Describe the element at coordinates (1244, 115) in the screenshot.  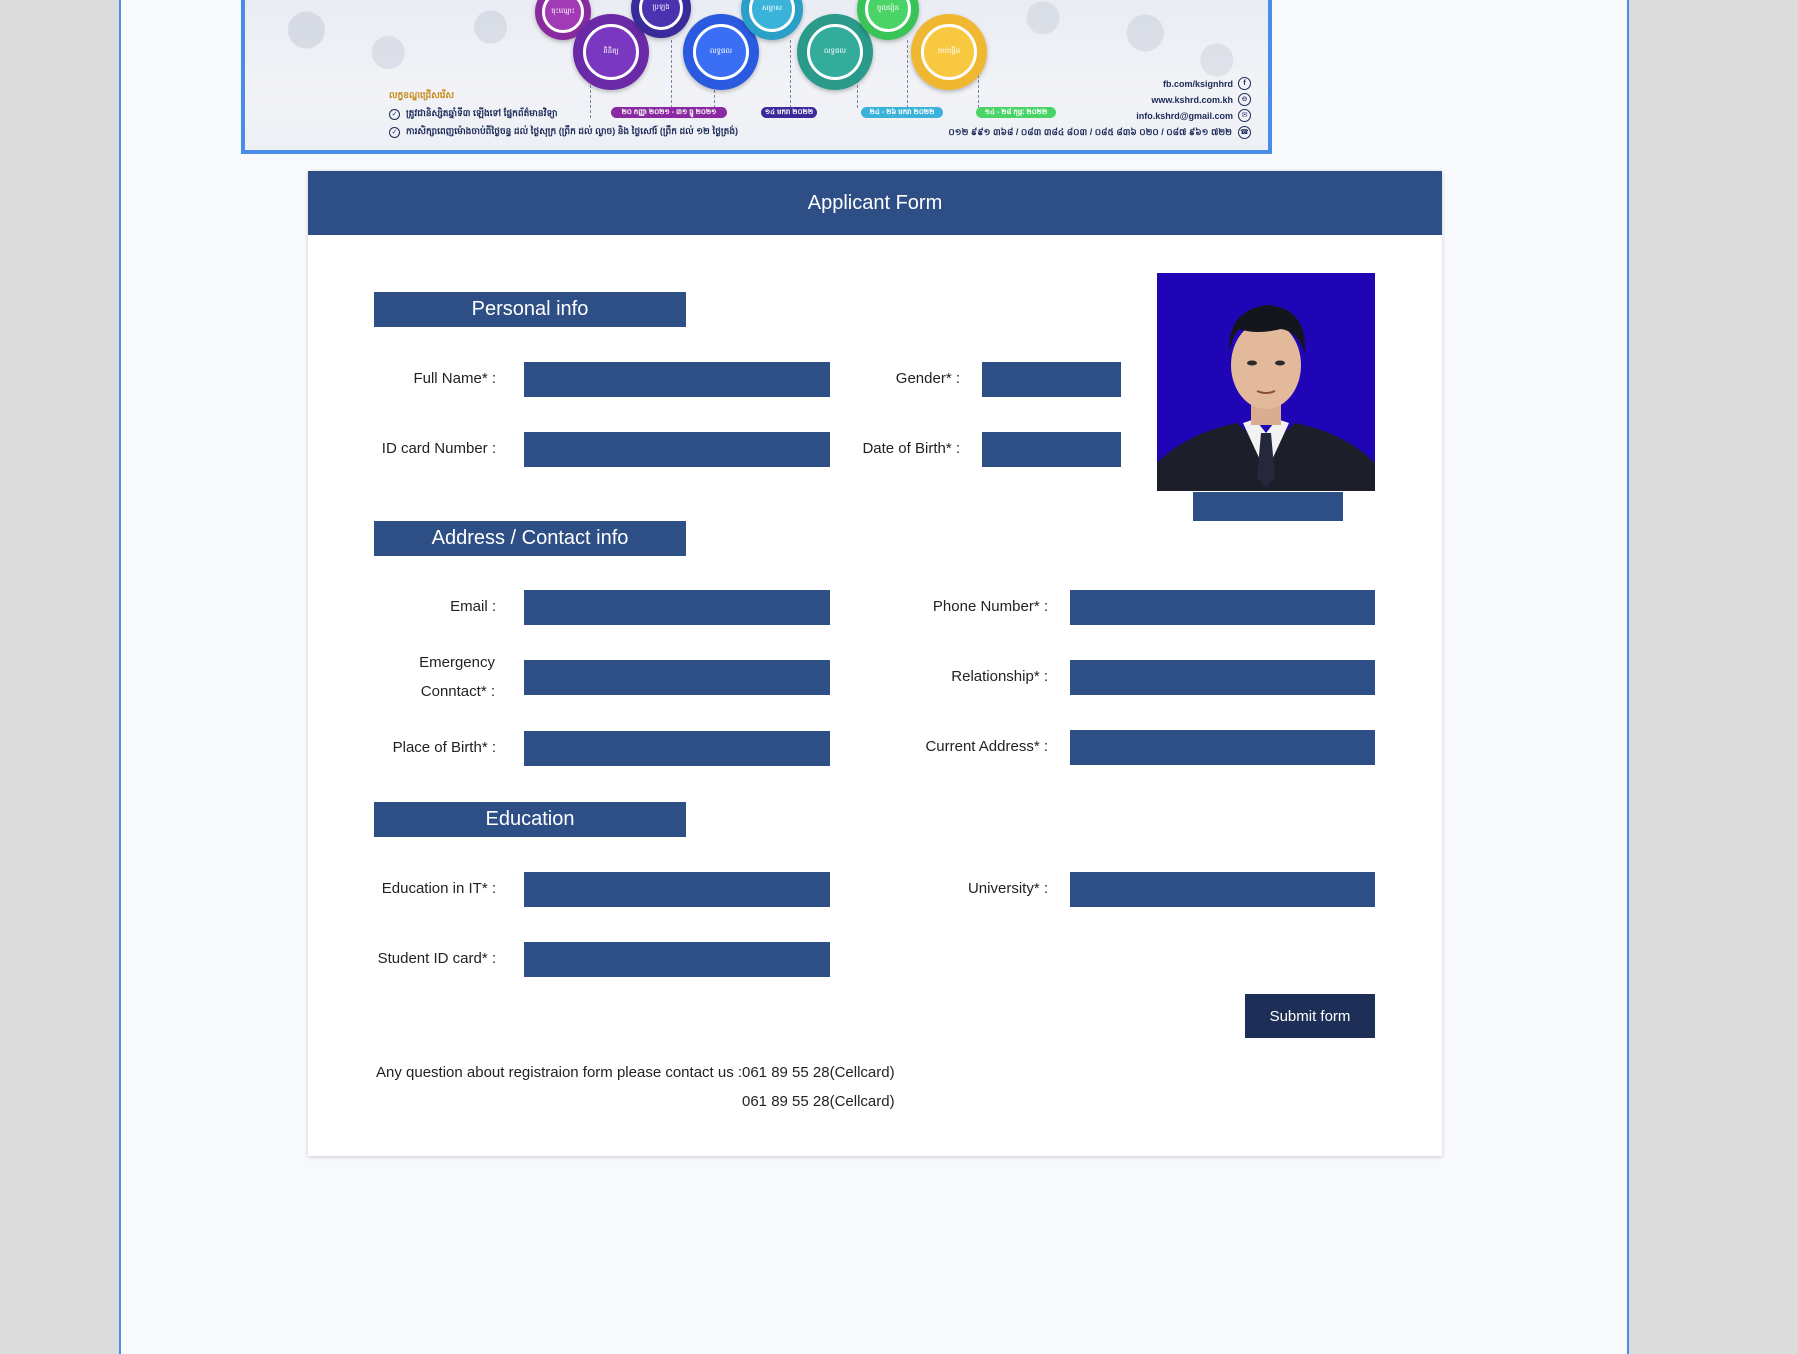
I see `mail-icon: ✉` at that location.